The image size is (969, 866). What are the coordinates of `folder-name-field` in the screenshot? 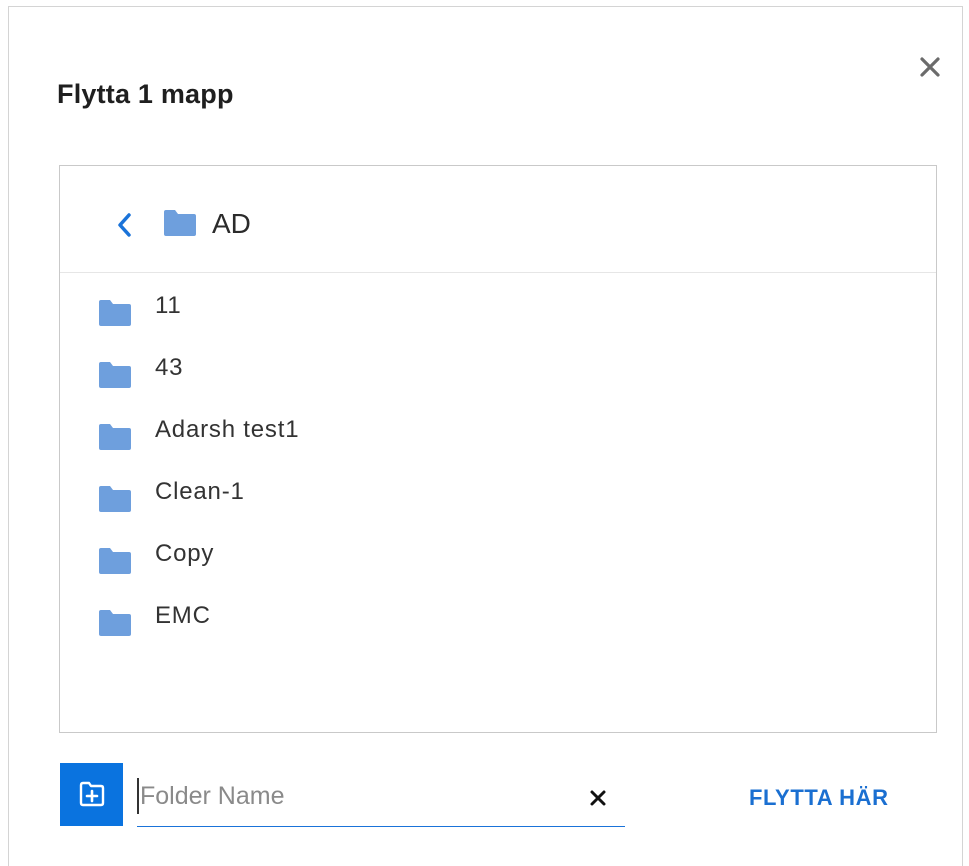 It's located at (381, 798).